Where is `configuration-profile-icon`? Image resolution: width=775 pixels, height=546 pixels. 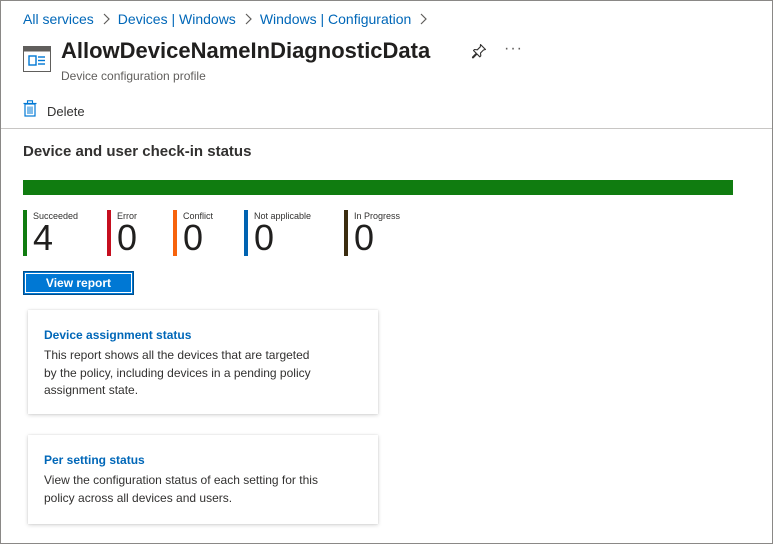
configuration-profile-icon is located at coordinates (37, 61).